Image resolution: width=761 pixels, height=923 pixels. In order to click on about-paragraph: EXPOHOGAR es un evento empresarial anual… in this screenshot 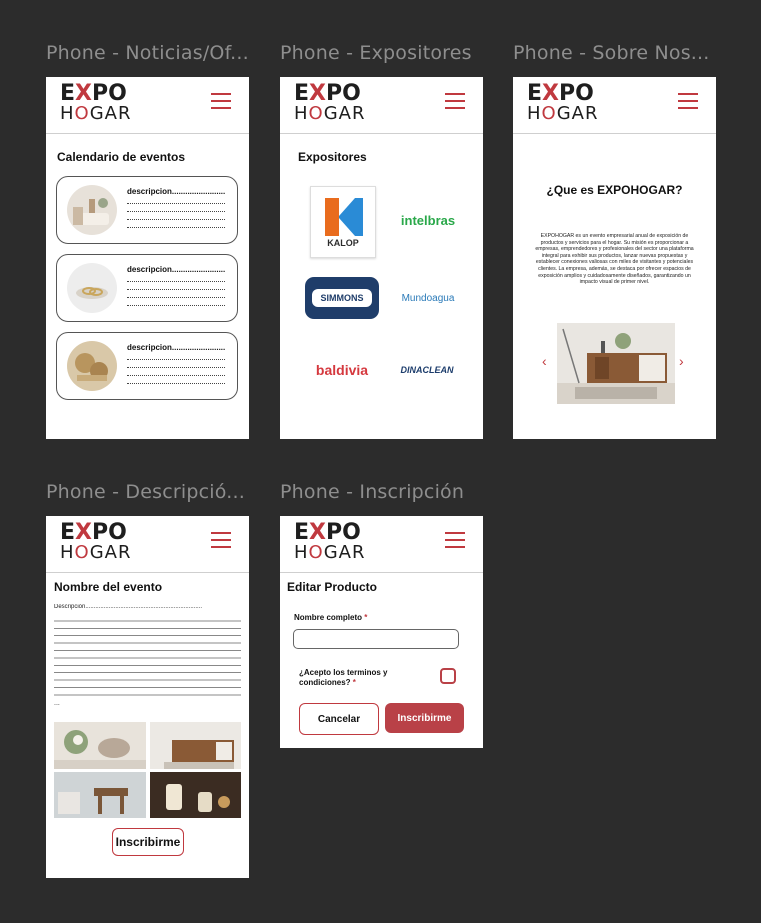, I will do `click(614, 259)`.